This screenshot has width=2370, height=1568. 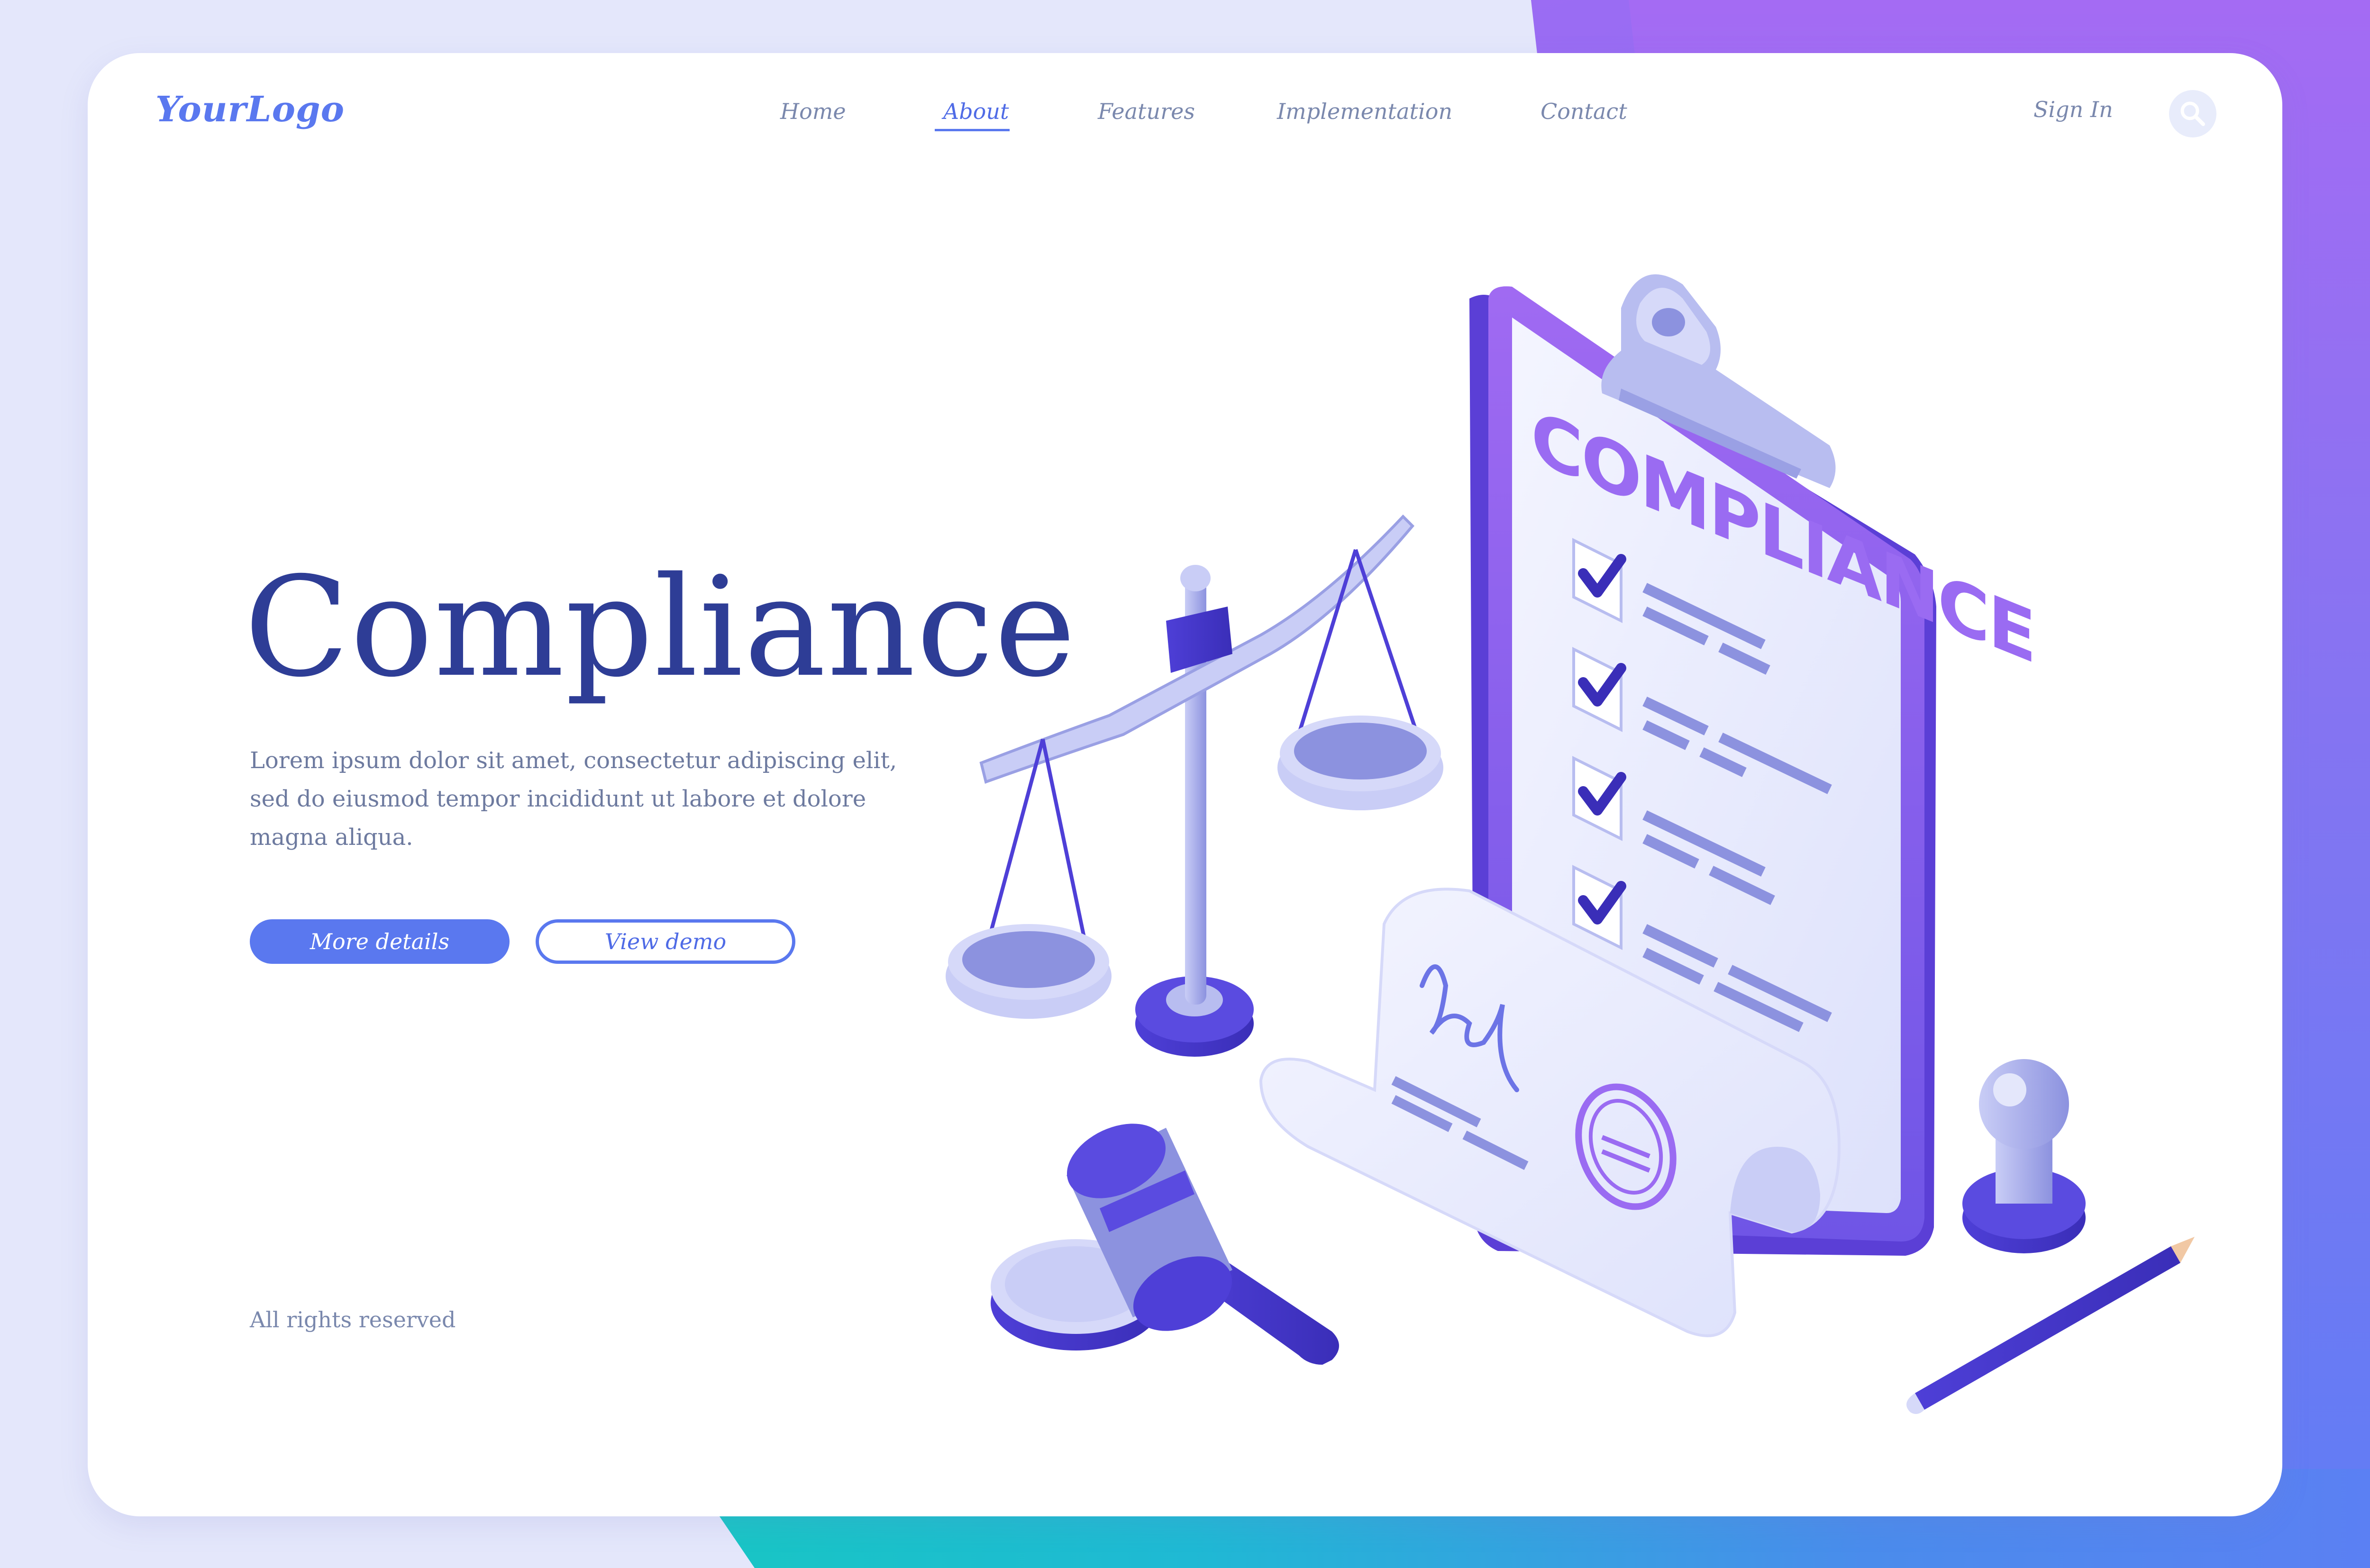 I want to click on search-icon, so click(x=2192, y=113).